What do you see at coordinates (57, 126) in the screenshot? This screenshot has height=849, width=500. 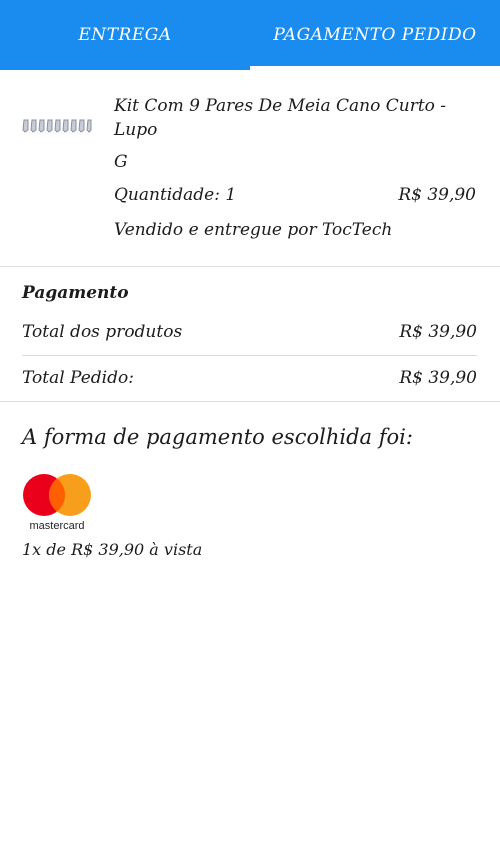 I see `socks-icon` at bounding box center [57, 126].